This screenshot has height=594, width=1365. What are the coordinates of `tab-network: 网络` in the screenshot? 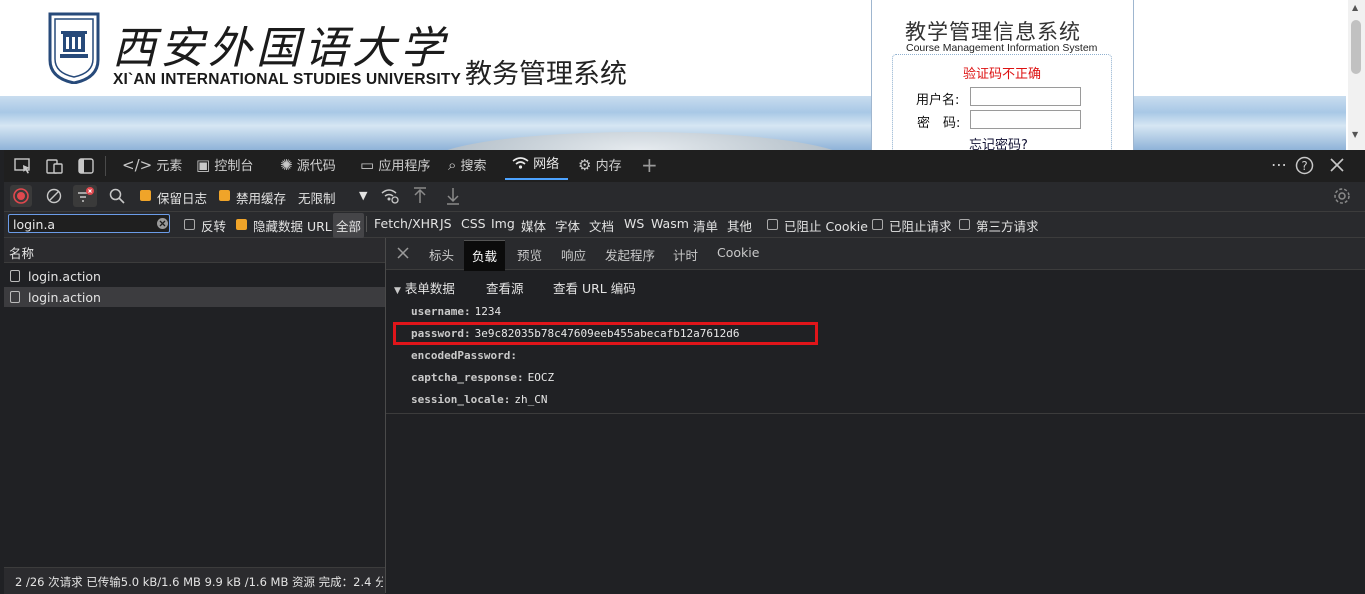 It's located at (536, 165).